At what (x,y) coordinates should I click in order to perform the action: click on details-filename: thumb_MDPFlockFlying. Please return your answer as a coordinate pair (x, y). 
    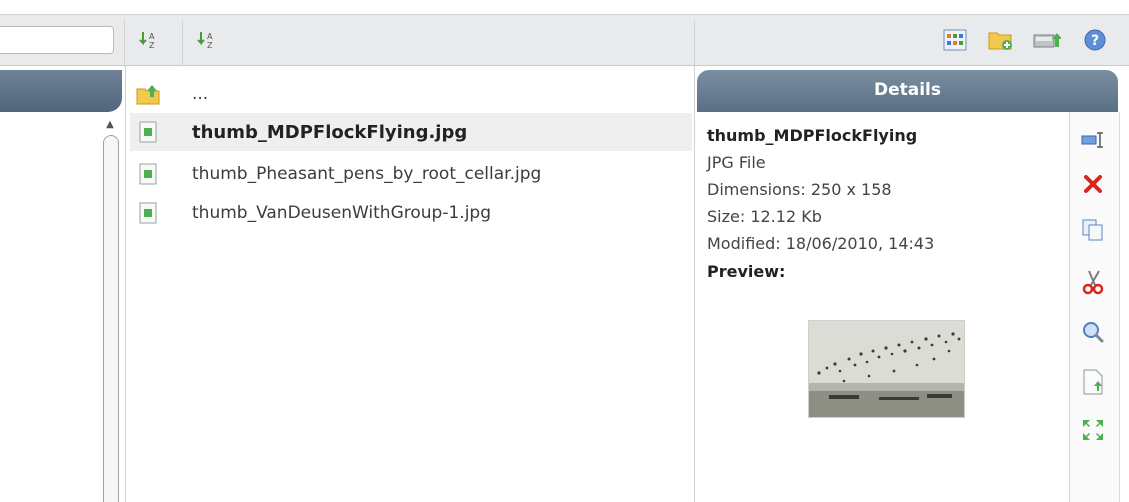
    Looking at the image, I should click on (812, 135).